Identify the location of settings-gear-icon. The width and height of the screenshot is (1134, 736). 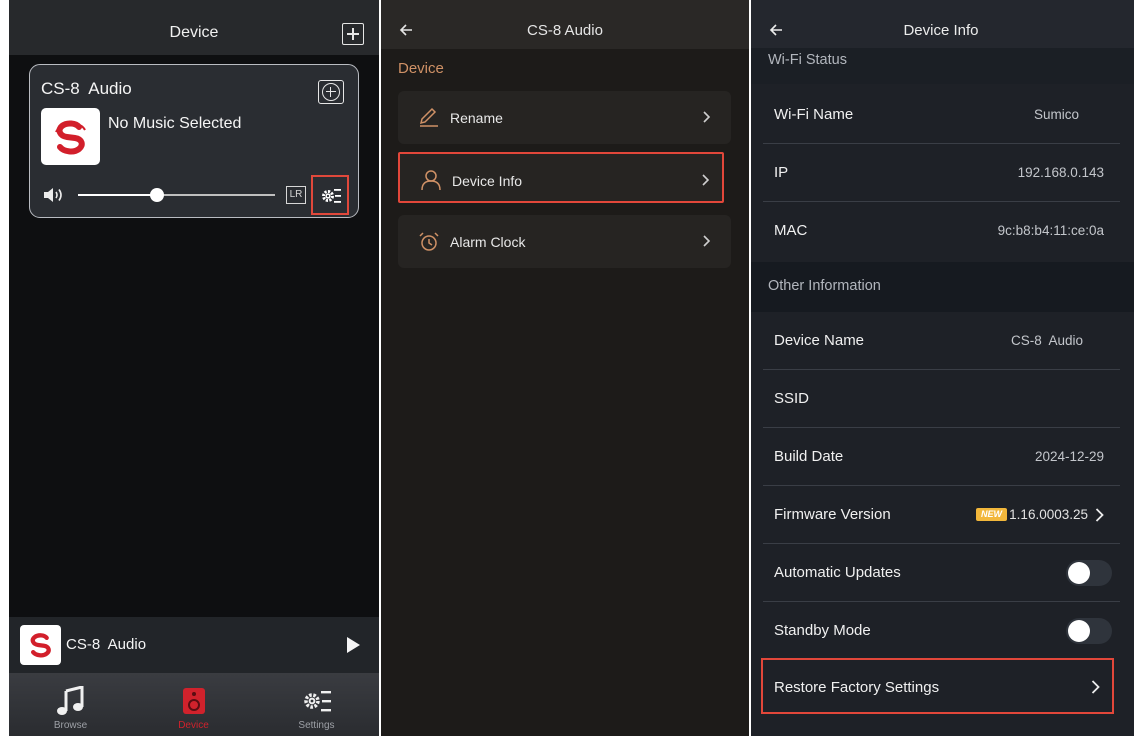
(331, 196).